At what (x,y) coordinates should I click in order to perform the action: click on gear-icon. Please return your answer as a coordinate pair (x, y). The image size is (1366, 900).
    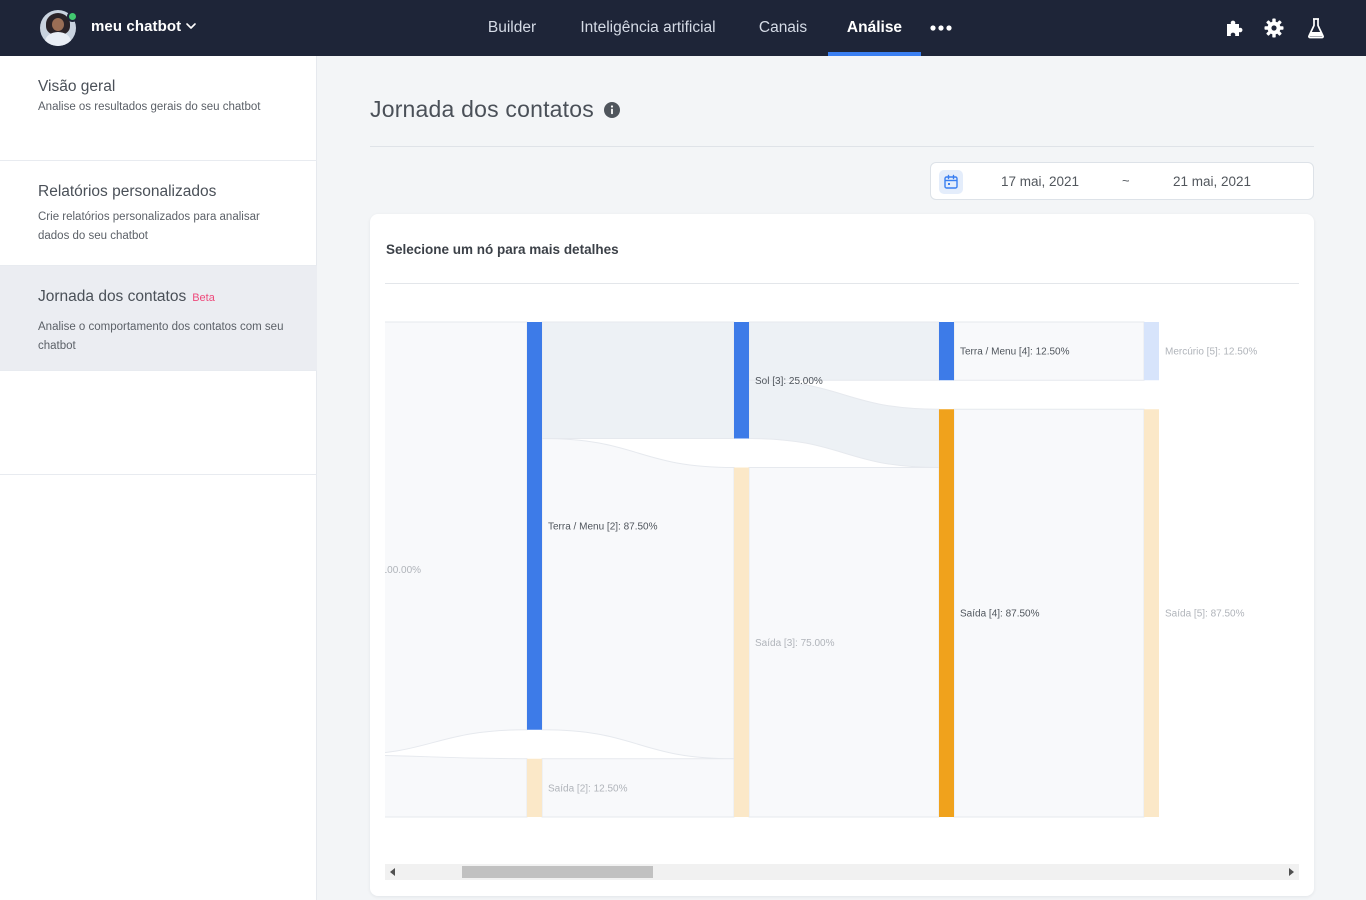
    Looking at the image, I should click on (1274, 28).